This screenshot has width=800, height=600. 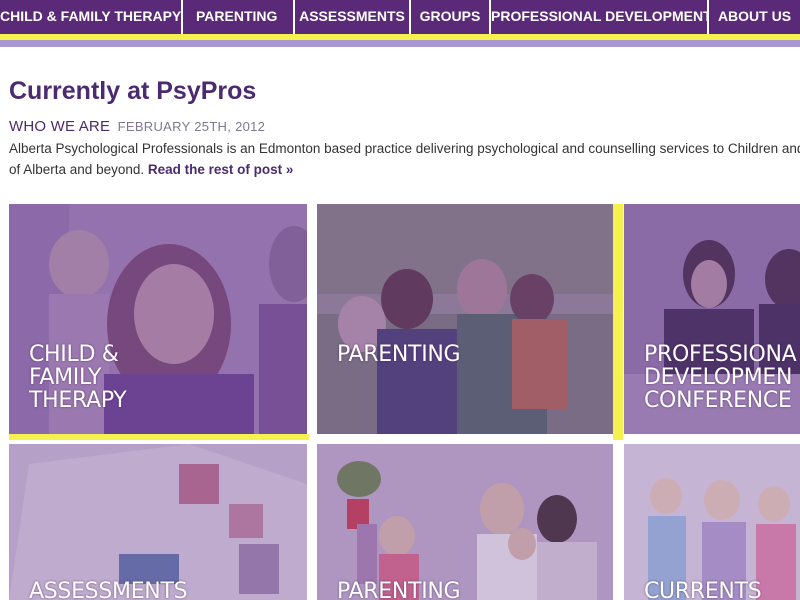 I want to click on nav-item-groups: GROUPS, so click(x=450, y=17).